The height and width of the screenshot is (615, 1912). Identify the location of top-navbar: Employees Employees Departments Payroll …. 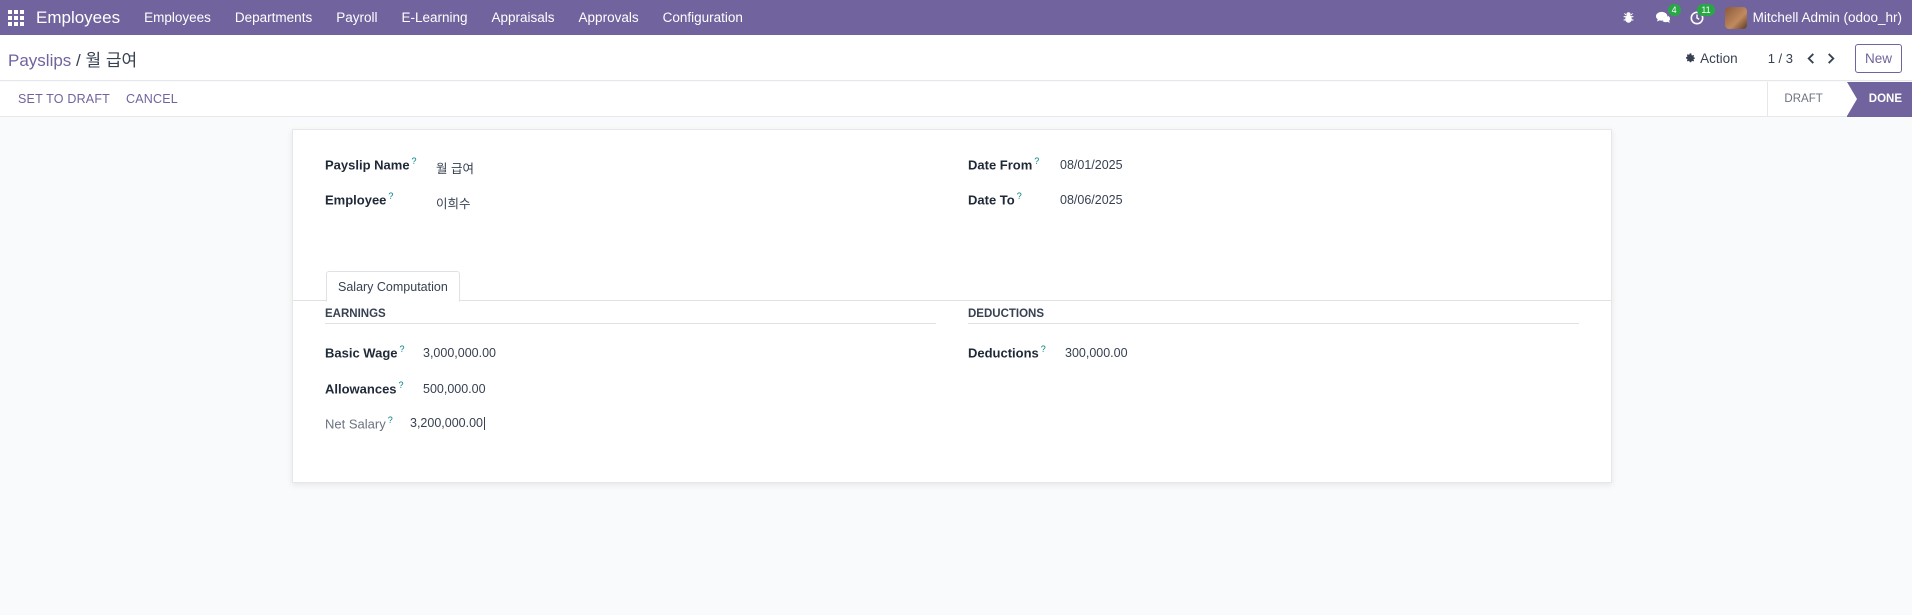
(956, 17).